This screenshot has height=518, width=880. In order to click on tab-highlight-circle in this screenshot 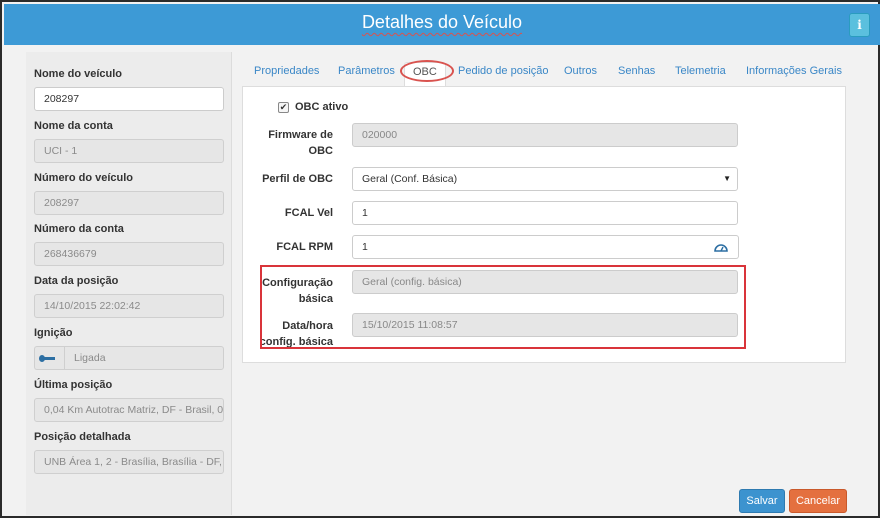, I will do `click(427, 71)`.